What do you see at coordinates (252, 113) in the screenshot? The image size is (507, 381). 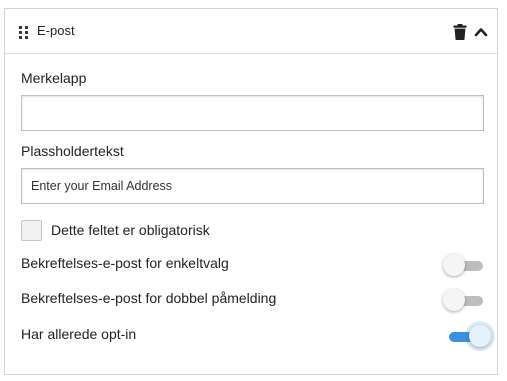 I see `label-input` at bounding box center [252, 113].